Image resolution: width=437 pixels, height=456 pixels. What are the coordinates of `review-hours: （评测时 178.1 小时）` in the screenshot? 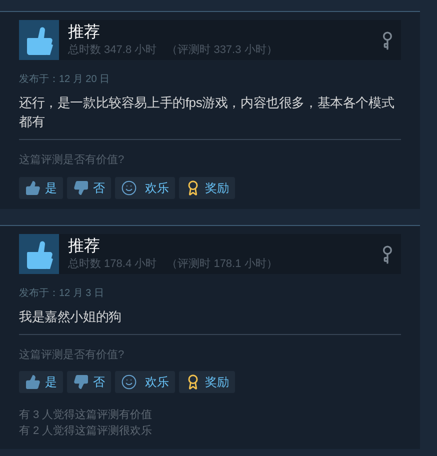 It's located at (222, 263).